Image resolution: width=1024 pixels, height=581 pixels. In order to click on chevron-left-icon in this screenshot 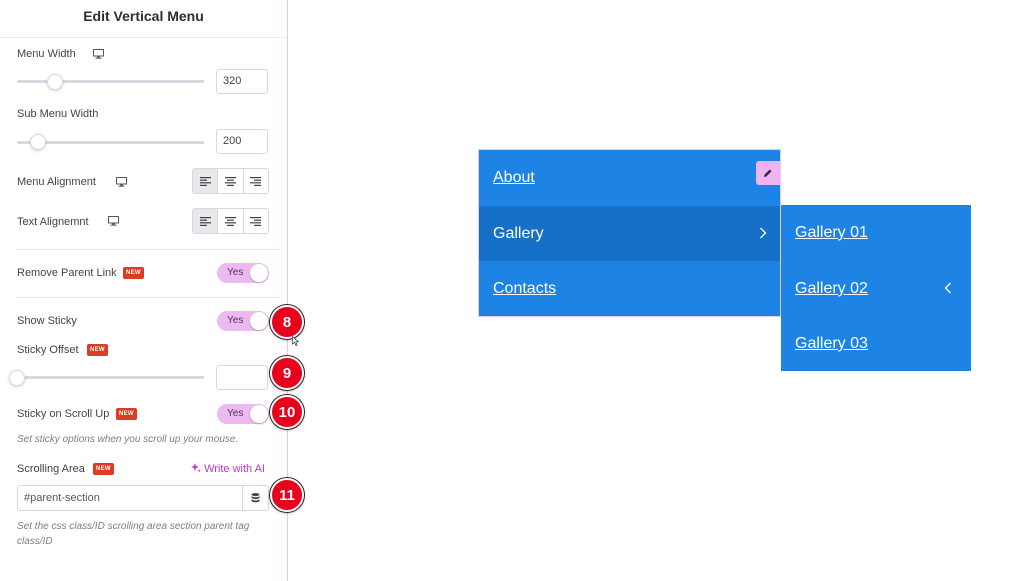, I will do `click(947, 288)`.